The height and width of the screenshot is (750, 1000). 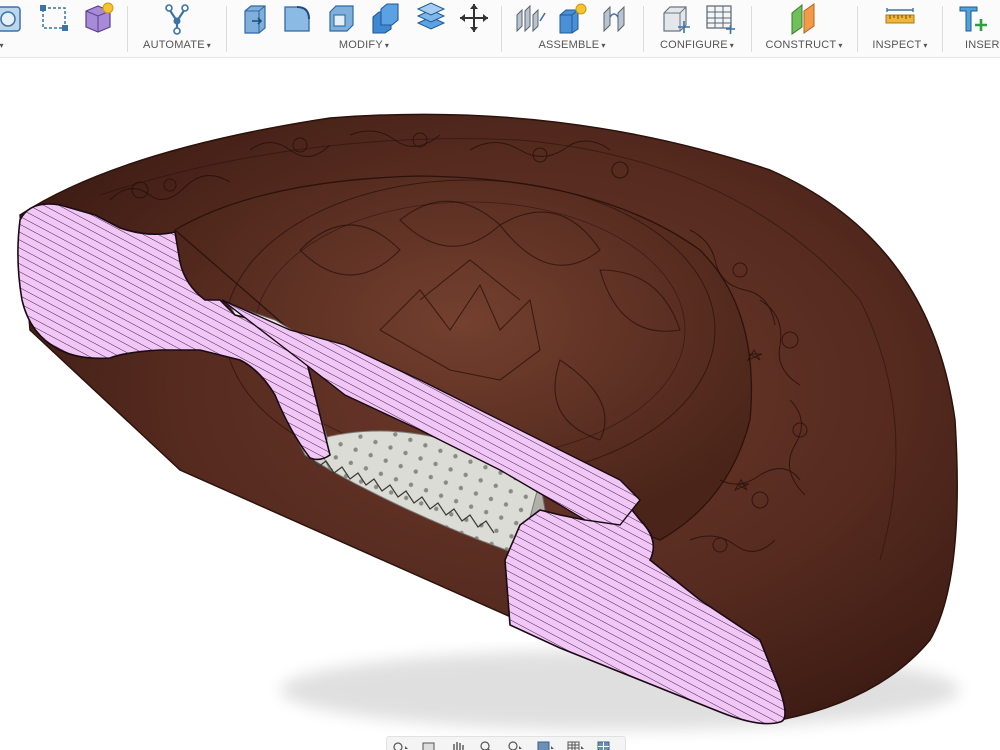 What do you see at coordinates (487, 744) in the screenshot?
I see `zoom-icon` at bounding box center [487, 744].